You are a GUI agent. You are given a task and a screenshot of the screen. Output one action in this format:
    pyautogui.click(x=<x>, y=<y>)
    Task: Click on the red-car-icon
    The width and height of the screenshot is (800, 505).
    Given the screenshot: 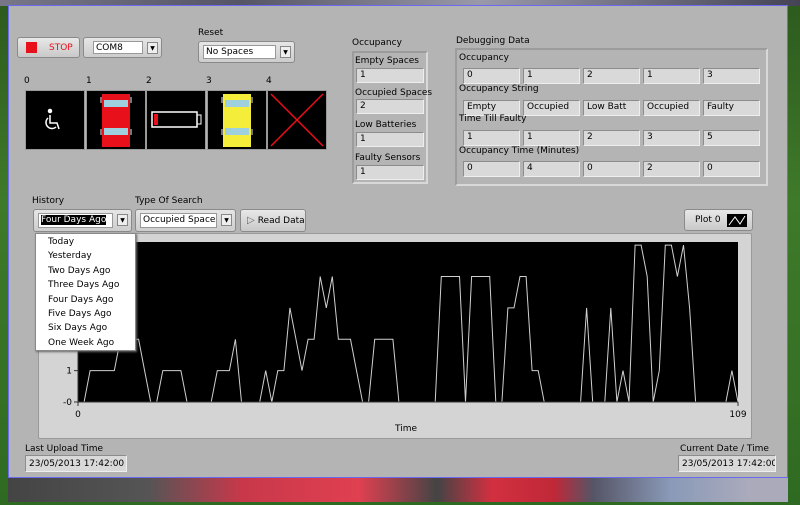 What is the action you would take?
    pyautogui.click(x=116, y=120)
    